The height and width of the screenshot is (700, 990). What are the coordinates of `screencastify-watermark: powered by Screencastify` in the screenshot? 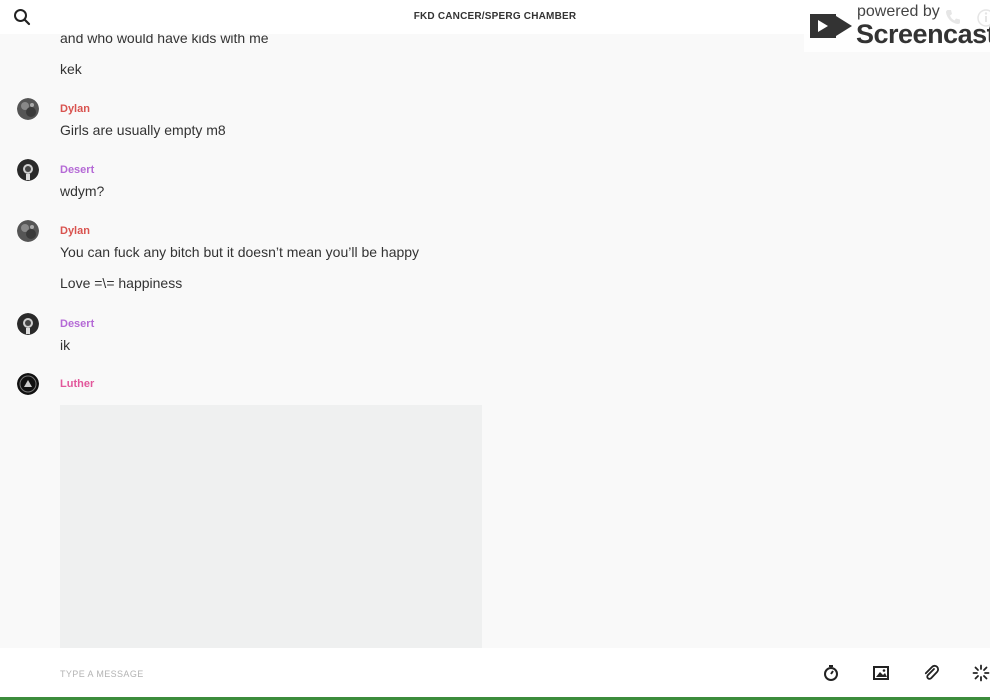 It's located at (897, 26).